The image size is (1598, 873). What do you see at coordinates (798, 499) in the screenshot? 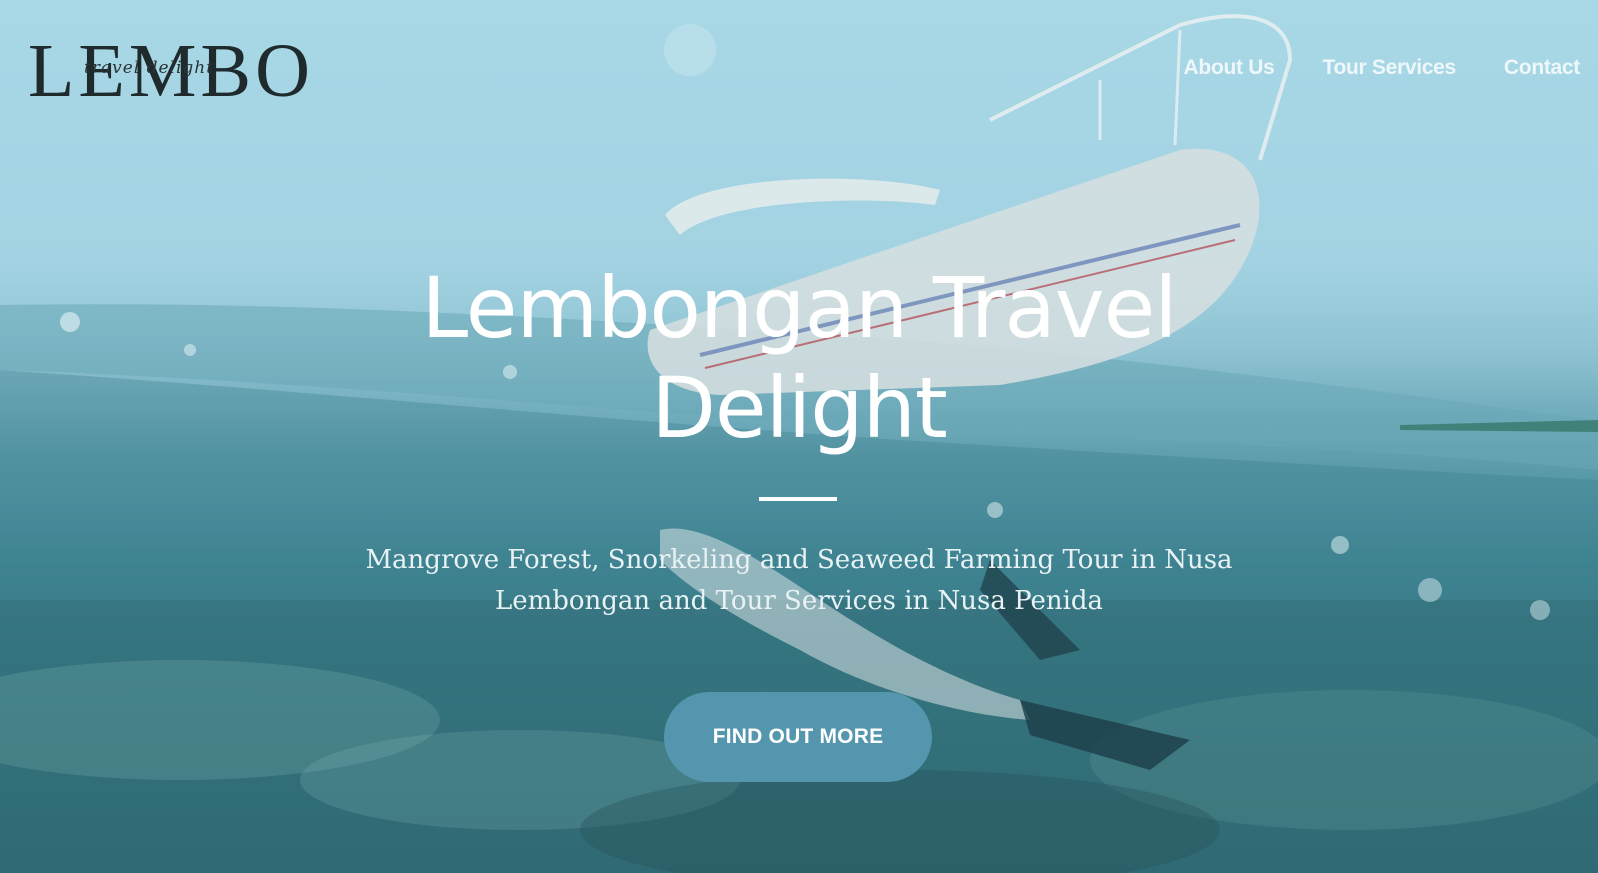
I see `title-divider` at bounding box center [798, 499].